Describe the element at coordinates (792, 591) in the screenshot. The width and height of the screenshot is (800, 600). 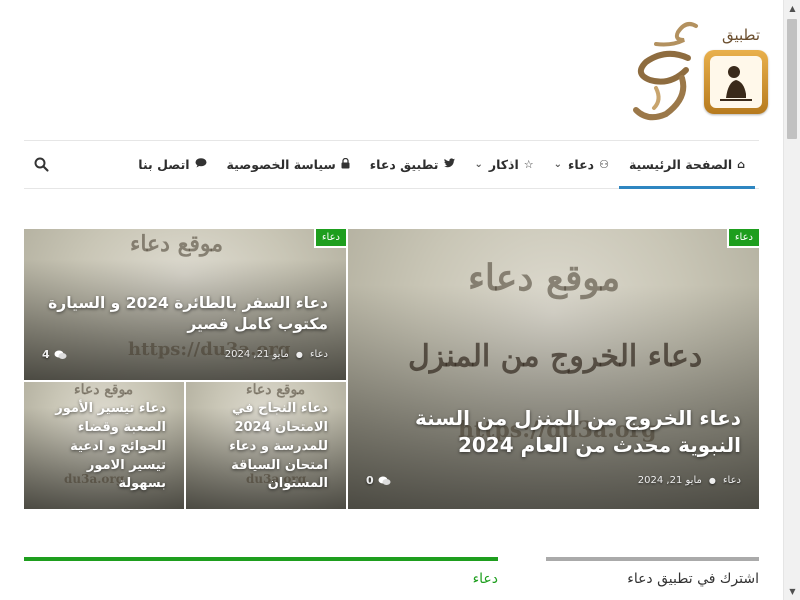
I see `scroll-down-arrow-icon: ▼` at that location.